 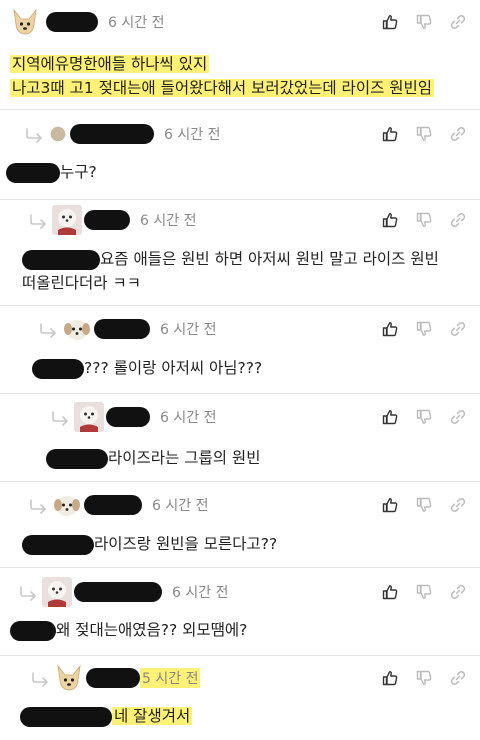 I want to click on comment-8: 5 시간 전 네 잘생겨서, so click(x=240, y=698).